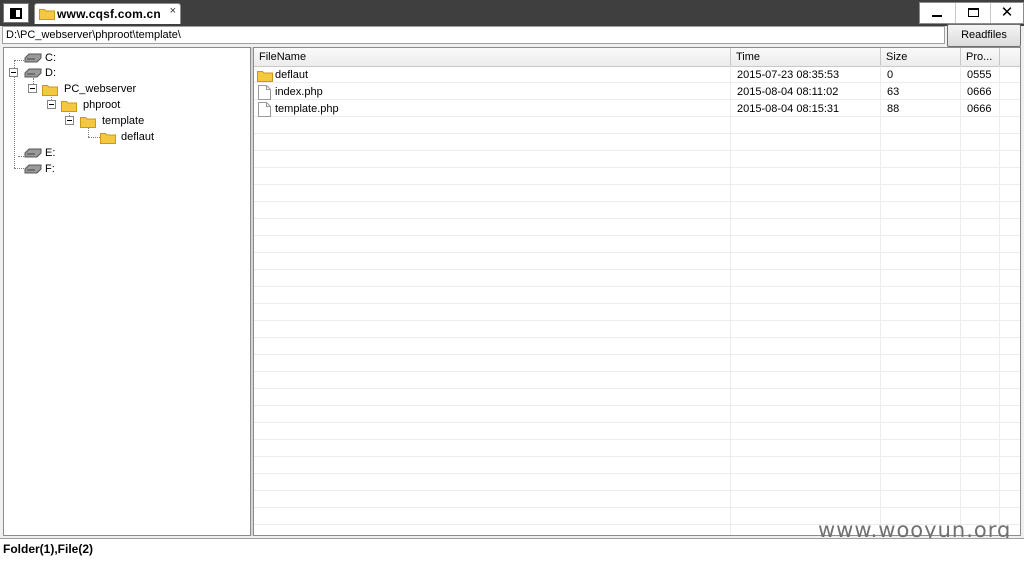 The image size is (1024, 561). What do you see at coordinates (307, 109) in the screenshot?
I see `cell-filename: template.php` at bounding box center [307, 109].